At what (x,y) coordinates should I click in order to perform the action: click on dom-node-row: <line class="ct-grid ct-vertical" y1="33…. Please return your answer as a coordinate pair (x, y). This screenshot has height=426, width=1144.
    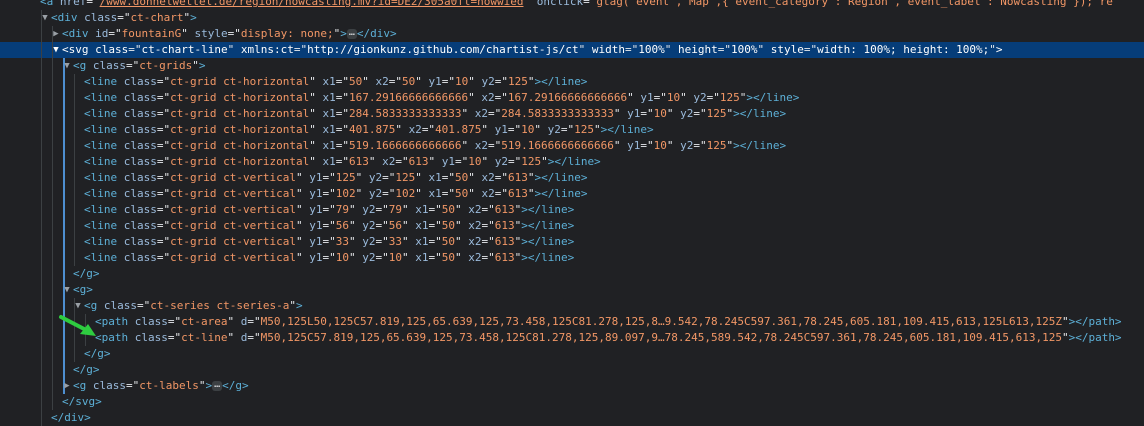
    Looking at the image, I should click on (572, 242).